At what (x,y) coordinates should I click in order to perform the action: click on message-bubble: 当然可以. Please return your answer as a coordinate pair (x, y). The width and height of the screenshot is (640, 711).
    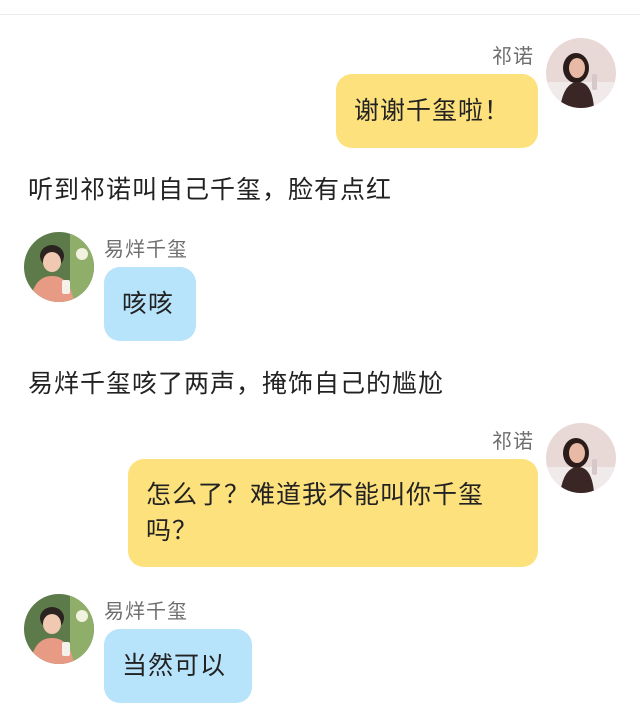
    Looking at the image, I should click on (178, 666).